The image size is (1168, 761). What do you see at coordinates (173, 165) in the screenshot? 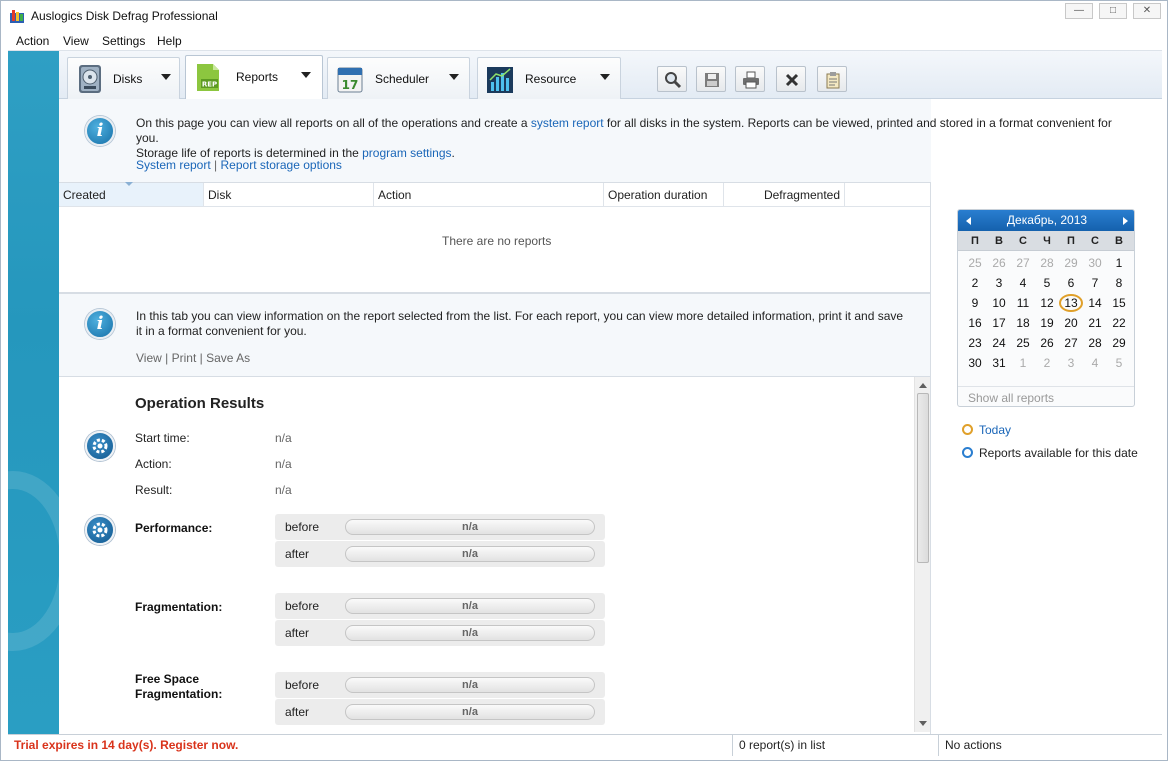
I see `system-report-action: System report` at bounding box center [173, 165].